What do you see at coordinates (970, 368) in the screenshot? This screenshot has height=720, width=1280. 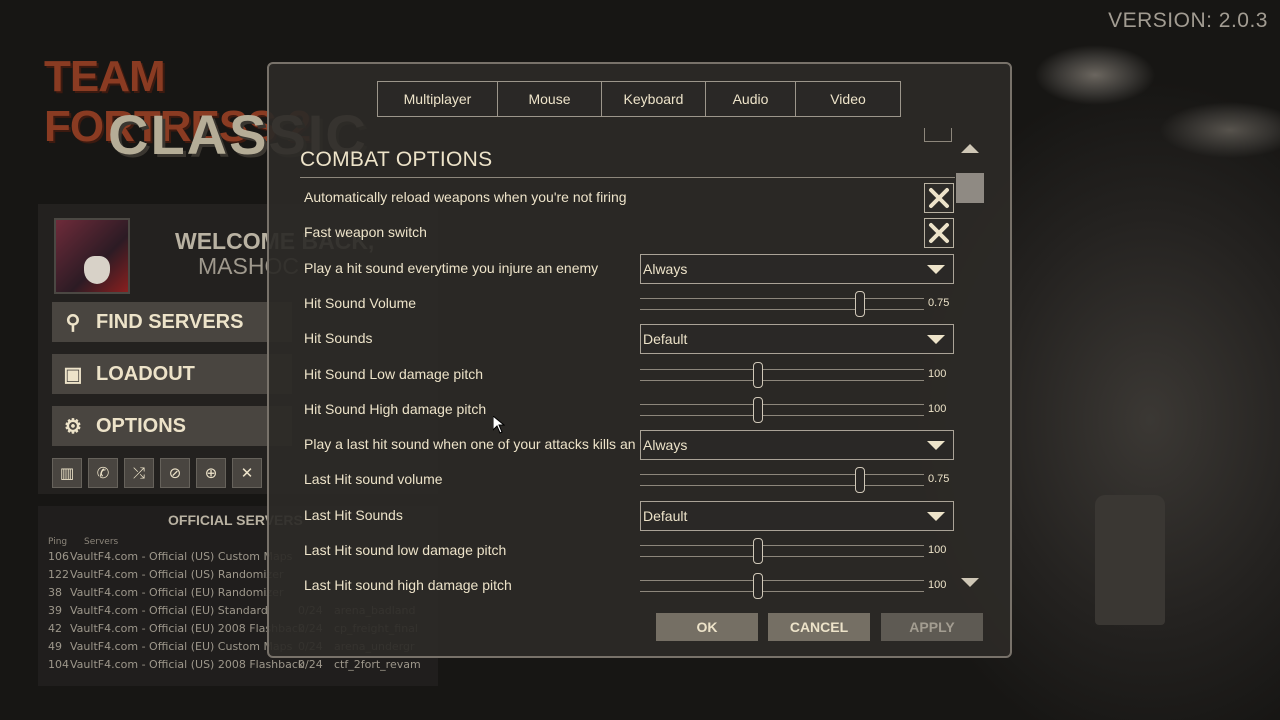 I see `options-scrollbar` at bounding box center [970, 368].